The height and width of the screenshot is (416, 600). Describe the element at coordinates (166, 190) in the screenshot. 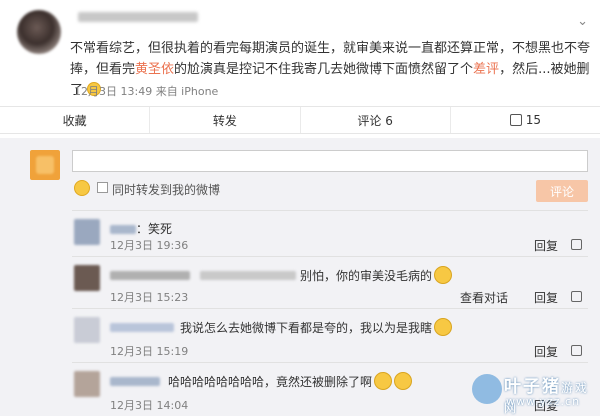

I see `forward-label: 同时转发到我的微博` at that location.